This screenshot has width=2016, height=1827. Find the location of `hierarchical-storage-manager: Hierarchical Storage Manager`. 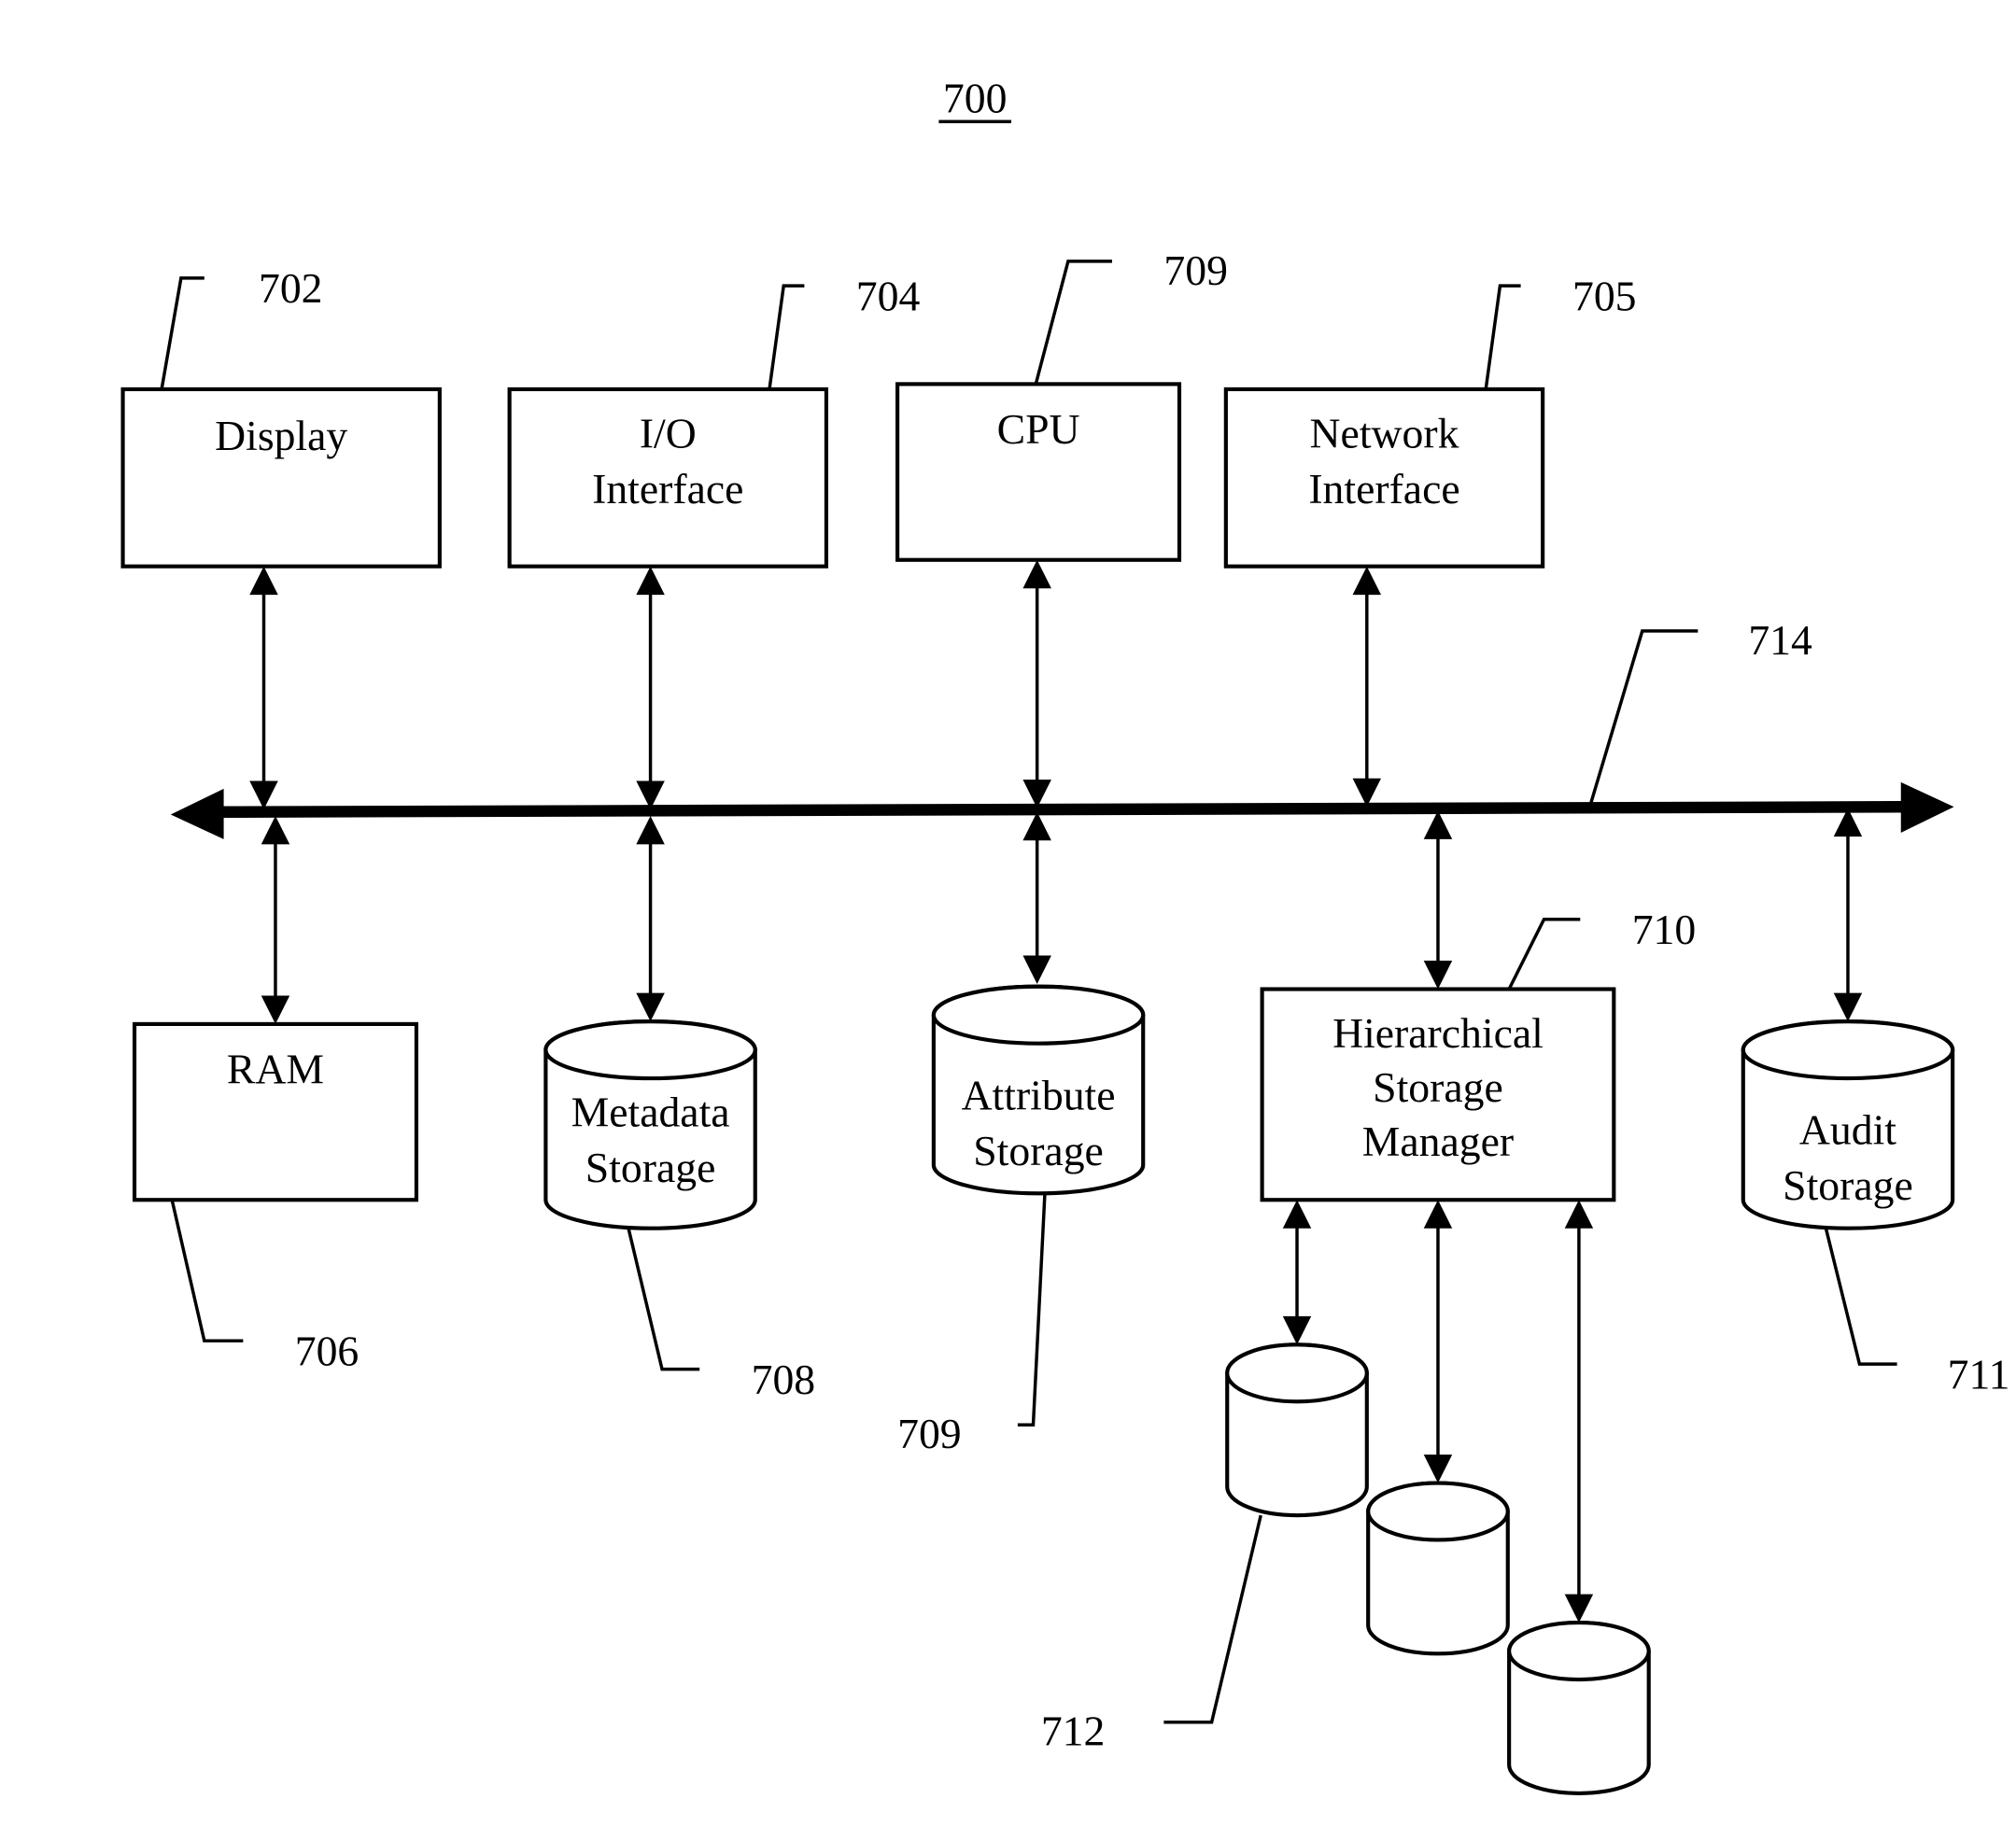

hierarchical-storage-manager: Hierarchical Storage Manager is located at coordinates (1438, 1095).